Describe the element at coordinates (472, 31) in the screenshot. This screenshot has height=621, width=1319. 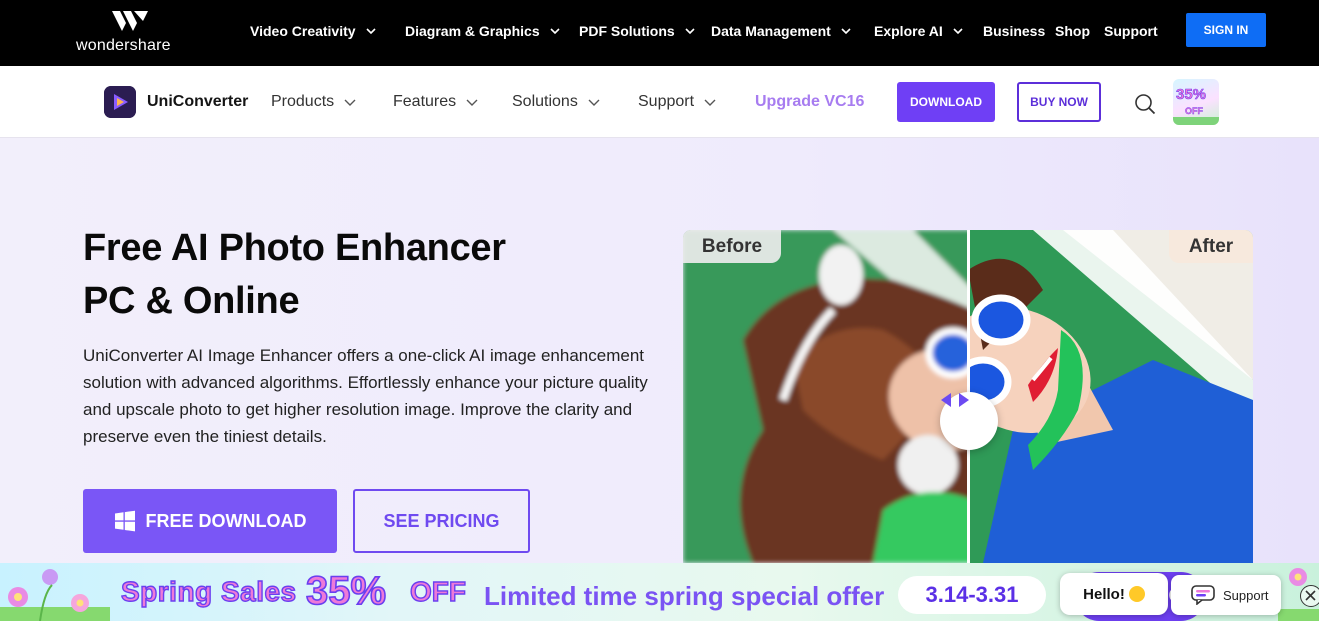
I see `topnav-label: Diagram & Graphics` at that location.